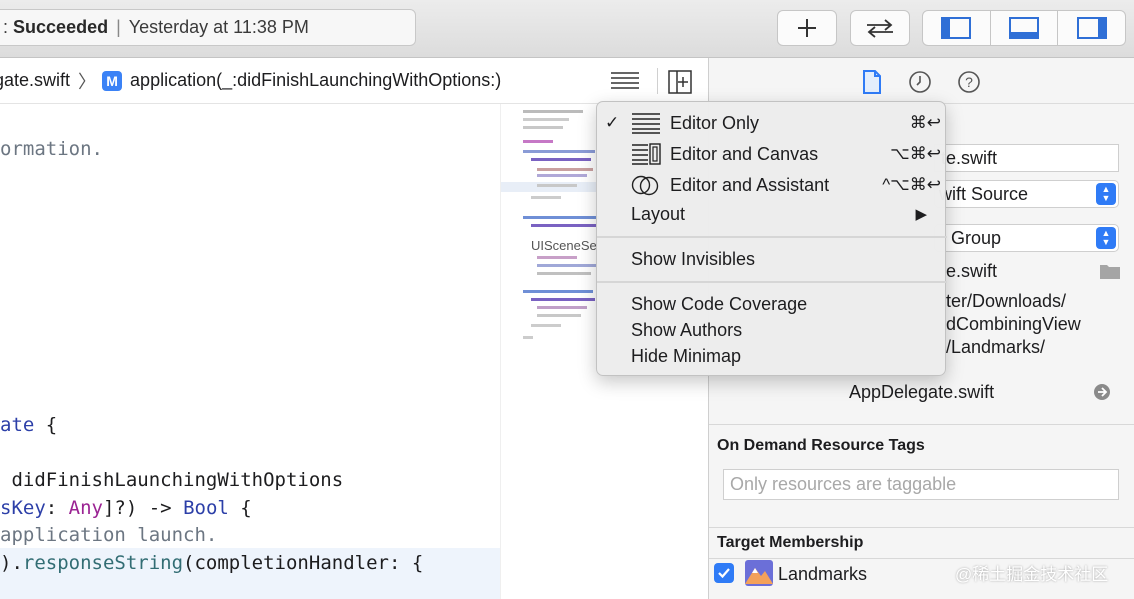  Describe the element at coordinates (915, 153) in the screenshot. I see `menu-item-shortcut: ⌥⌘↩` at that location.